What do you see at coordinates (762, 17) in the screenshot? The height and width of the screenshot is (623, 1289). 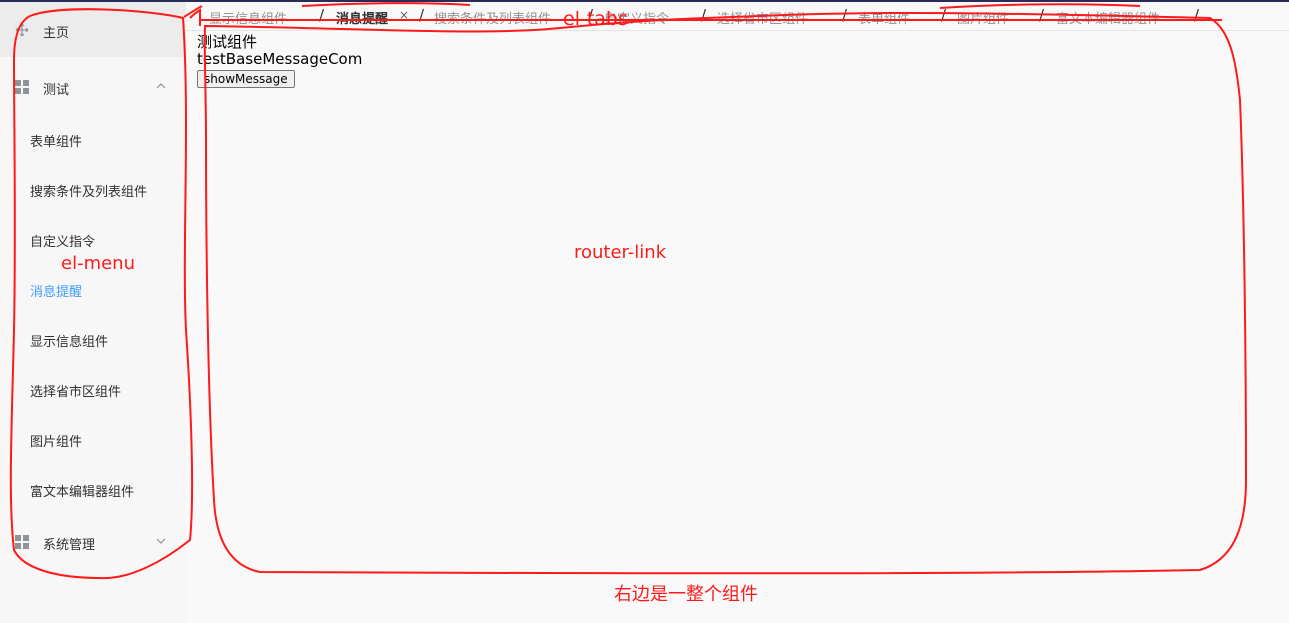 I see `tab-region: 选择省市区组件` at bounding box center [762, 17].